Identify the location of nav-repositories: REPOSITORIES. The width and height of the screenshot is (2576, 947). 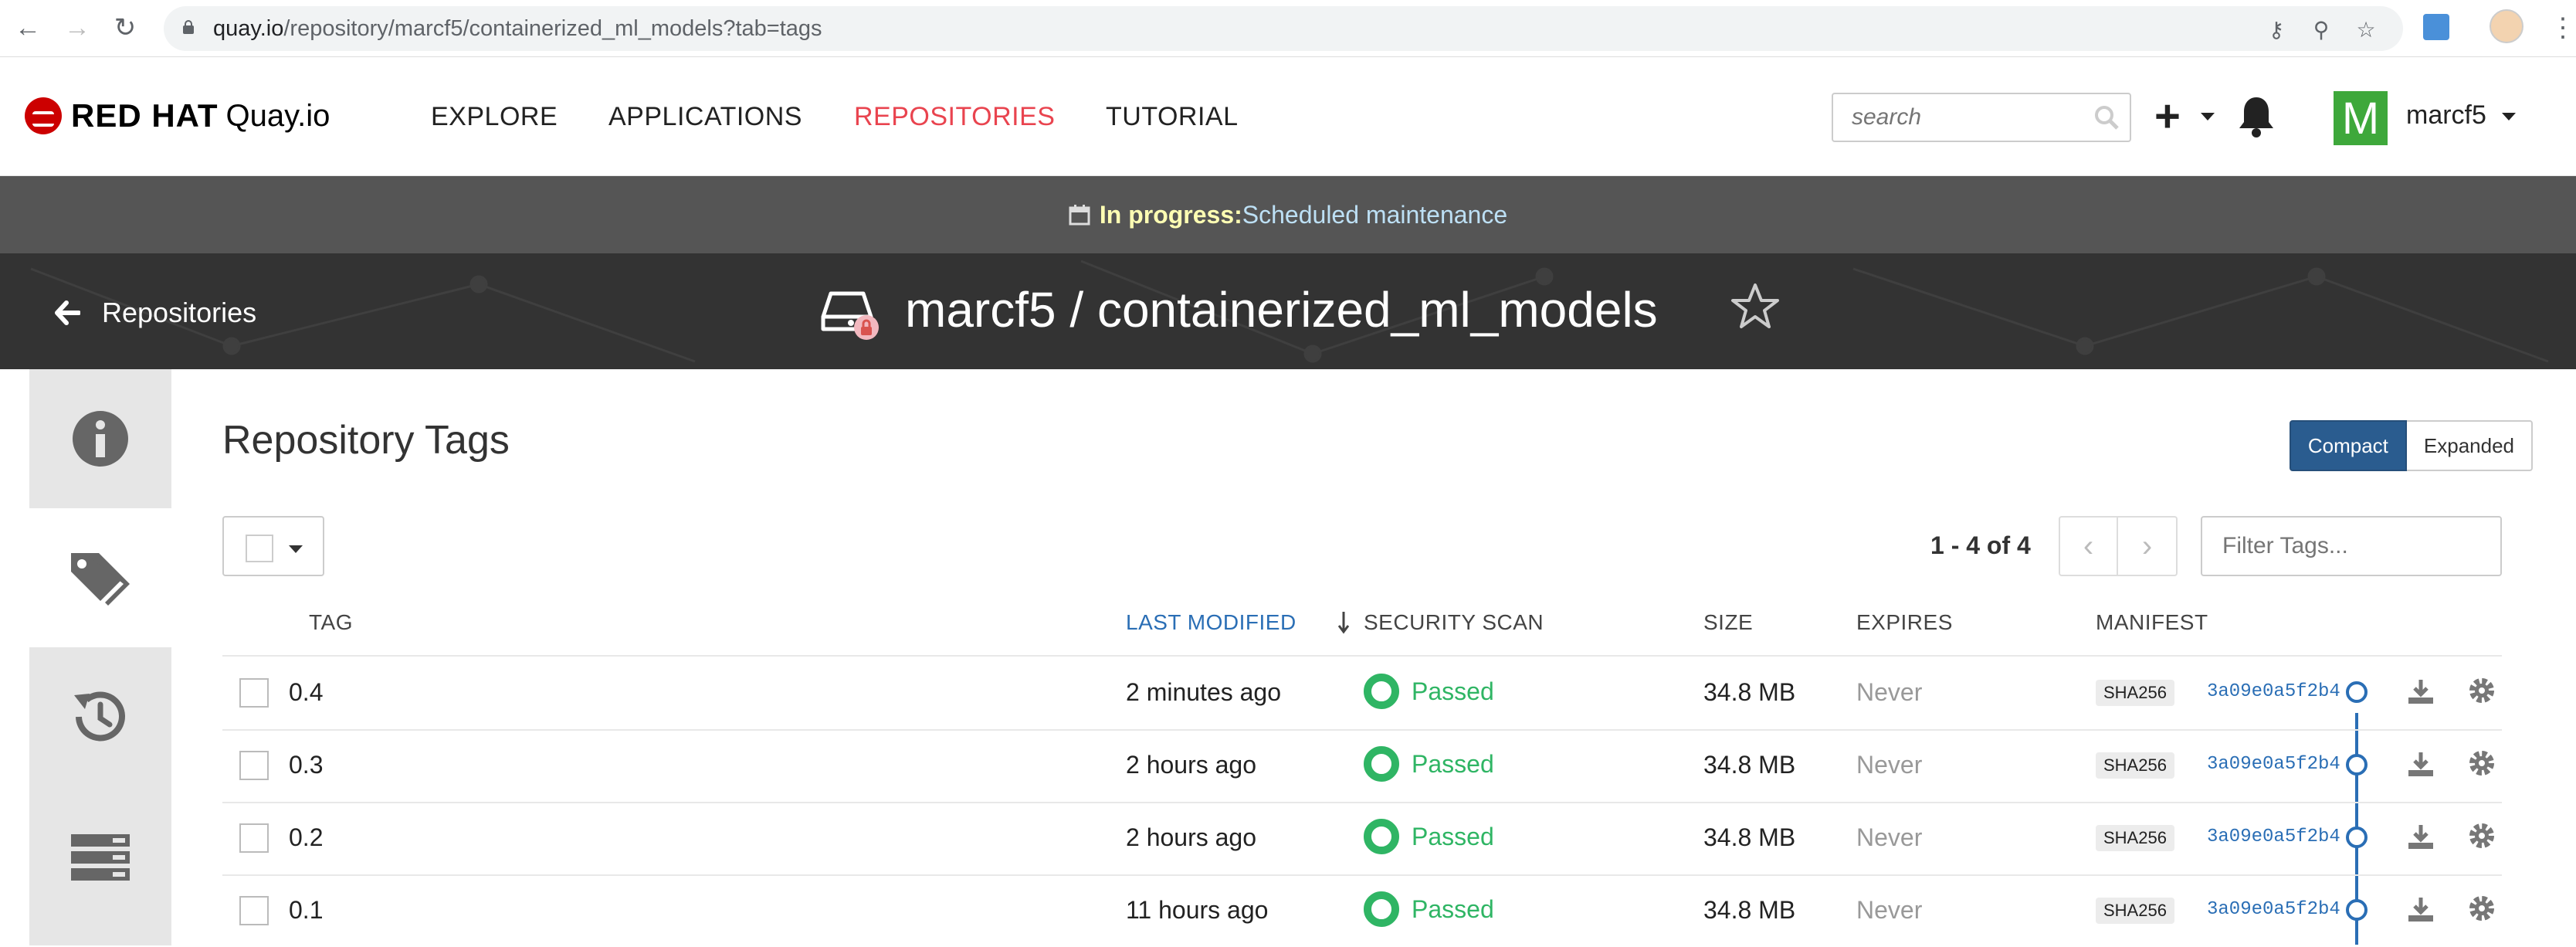
(954, 117).